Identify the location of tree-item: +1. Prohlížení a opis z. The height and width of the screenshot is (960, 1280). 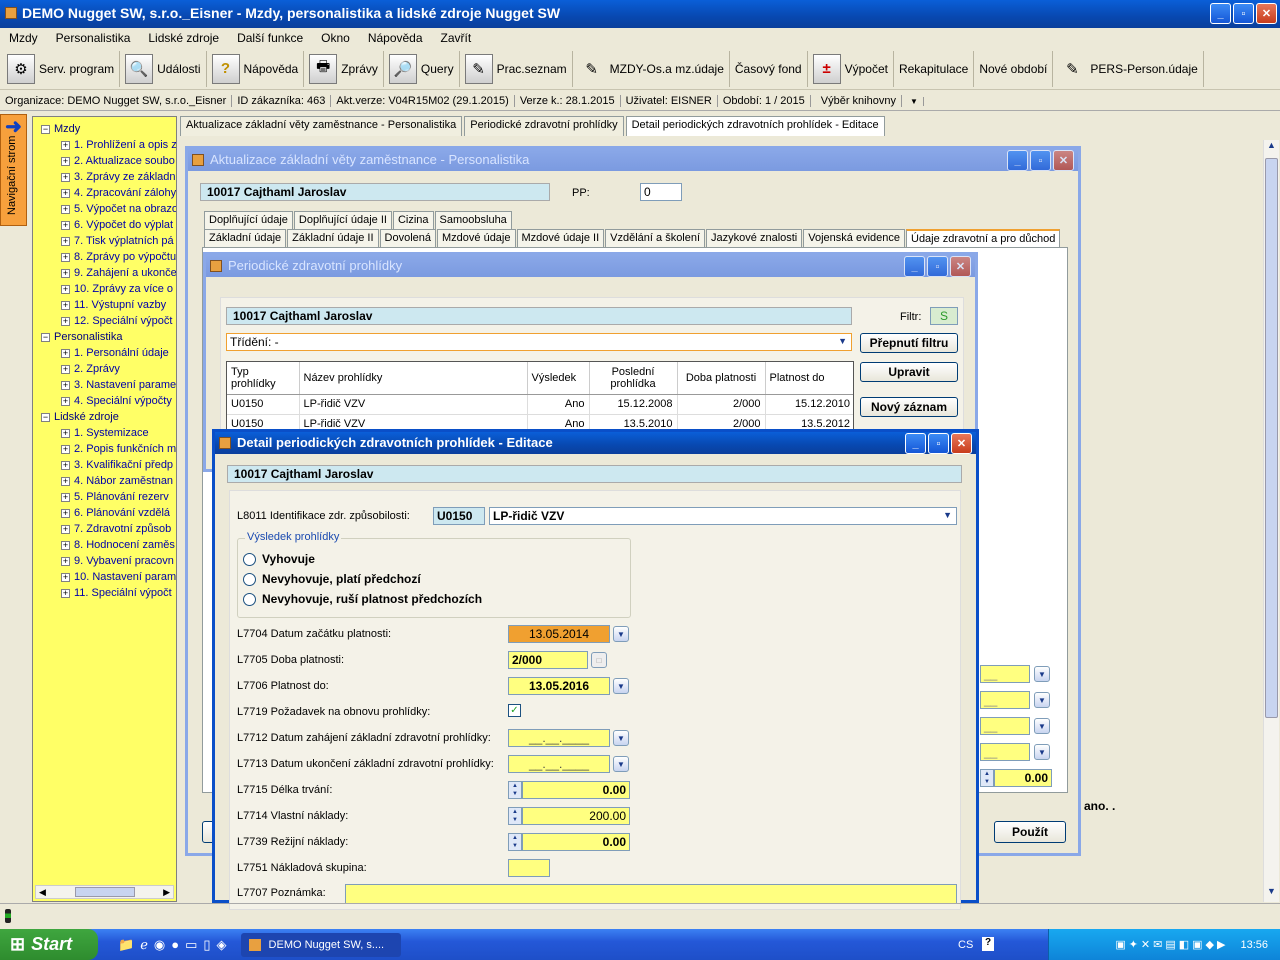
(104, 145).